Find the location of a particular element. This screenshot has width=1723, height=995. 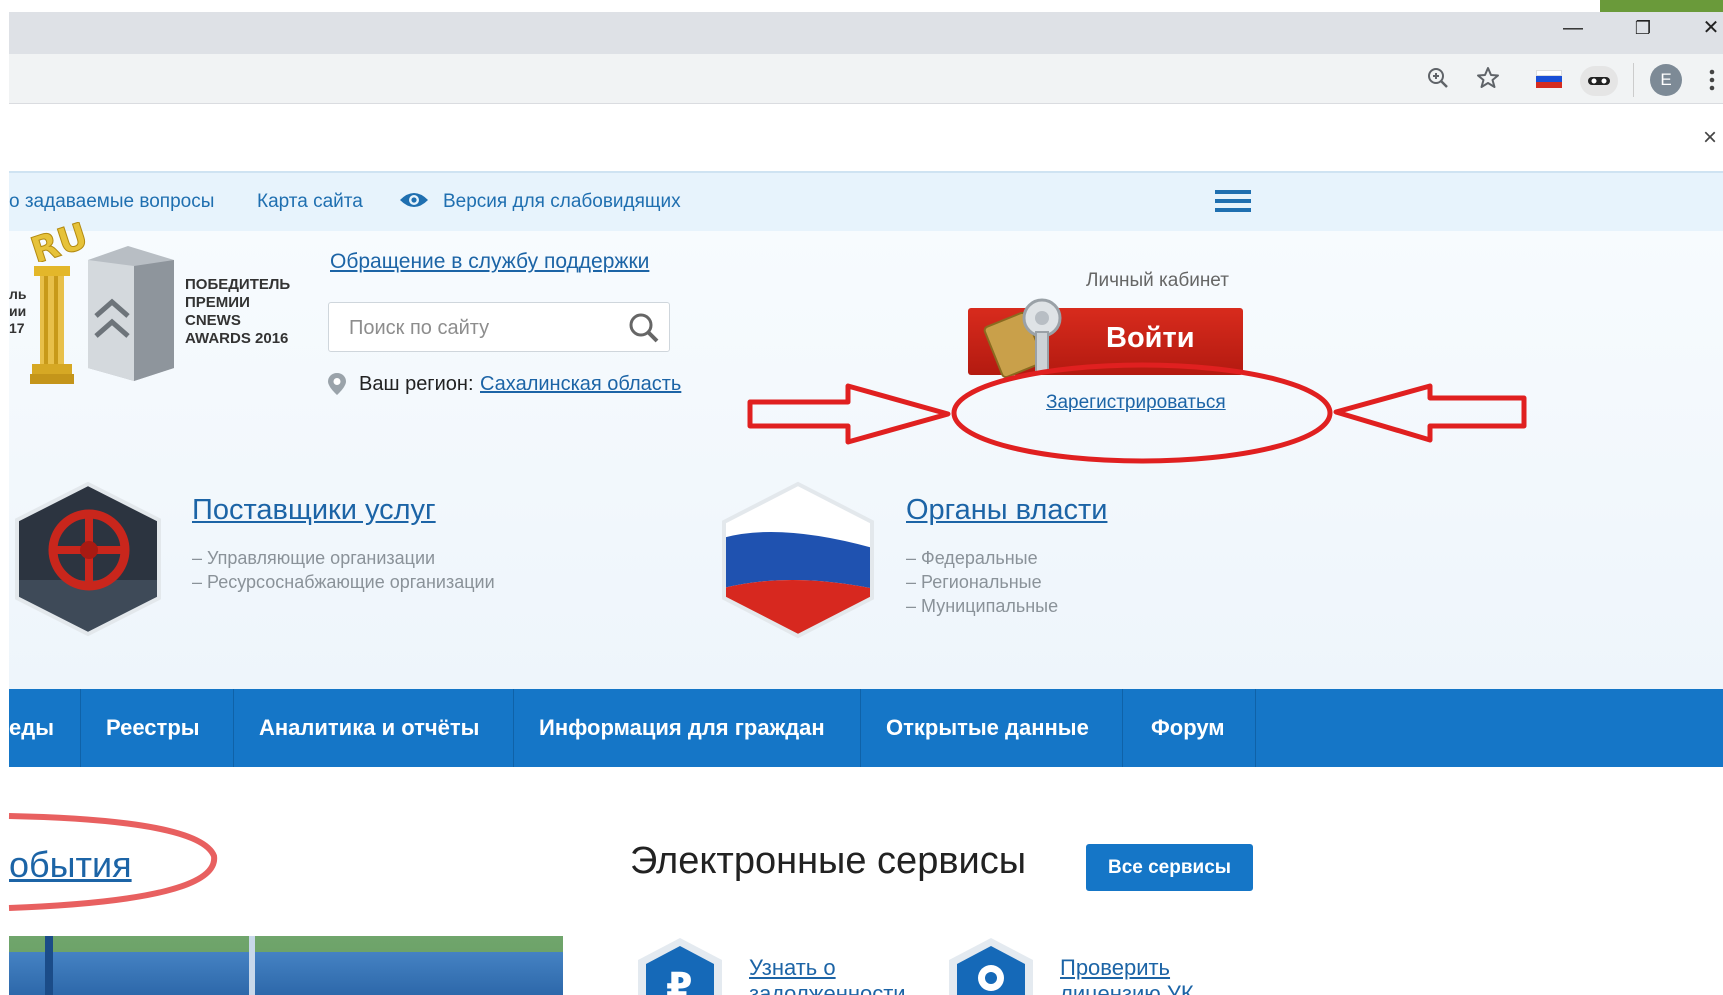

annotation-arrow-left is located at coordinates (849, 414).